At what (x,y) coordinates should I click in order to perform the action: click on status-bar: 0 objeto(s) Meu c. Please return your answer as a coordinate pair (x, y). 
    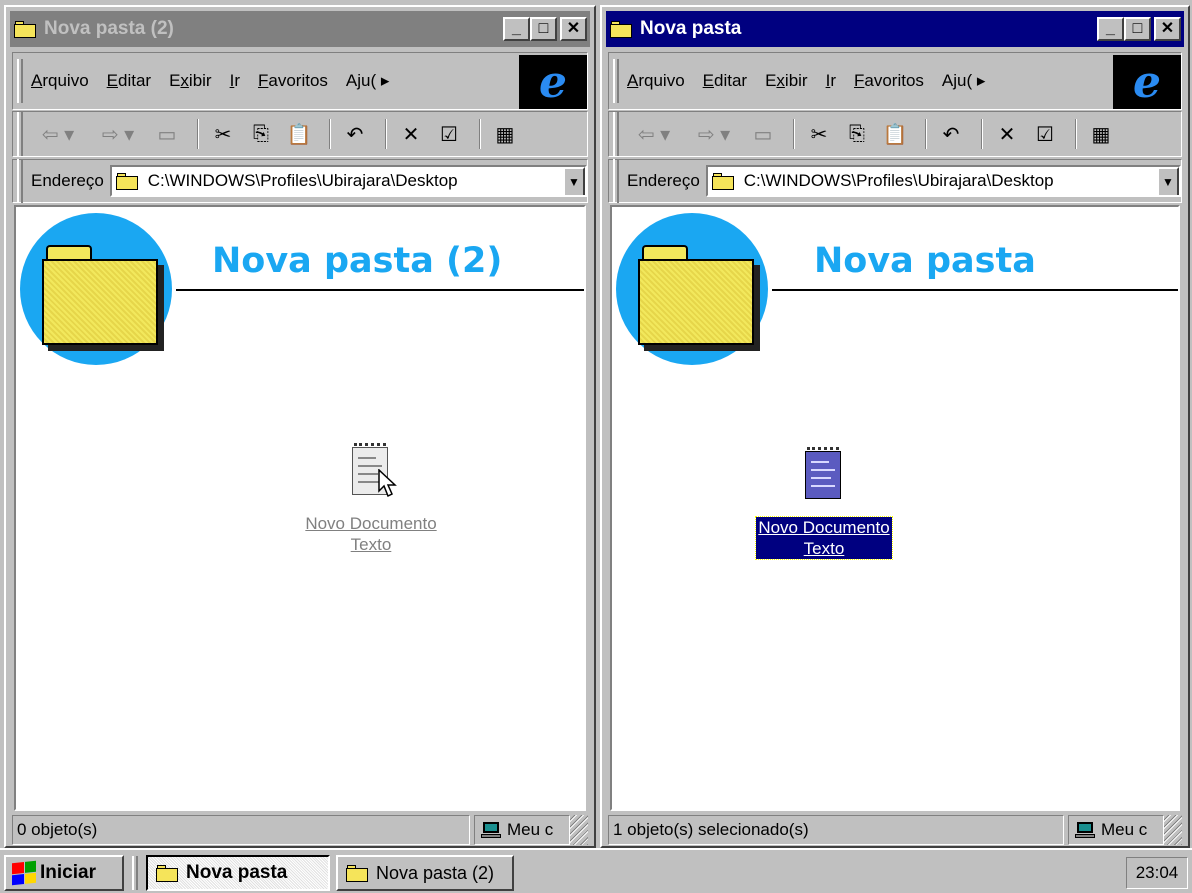
    Looking at the image, I should click on (300, 831).